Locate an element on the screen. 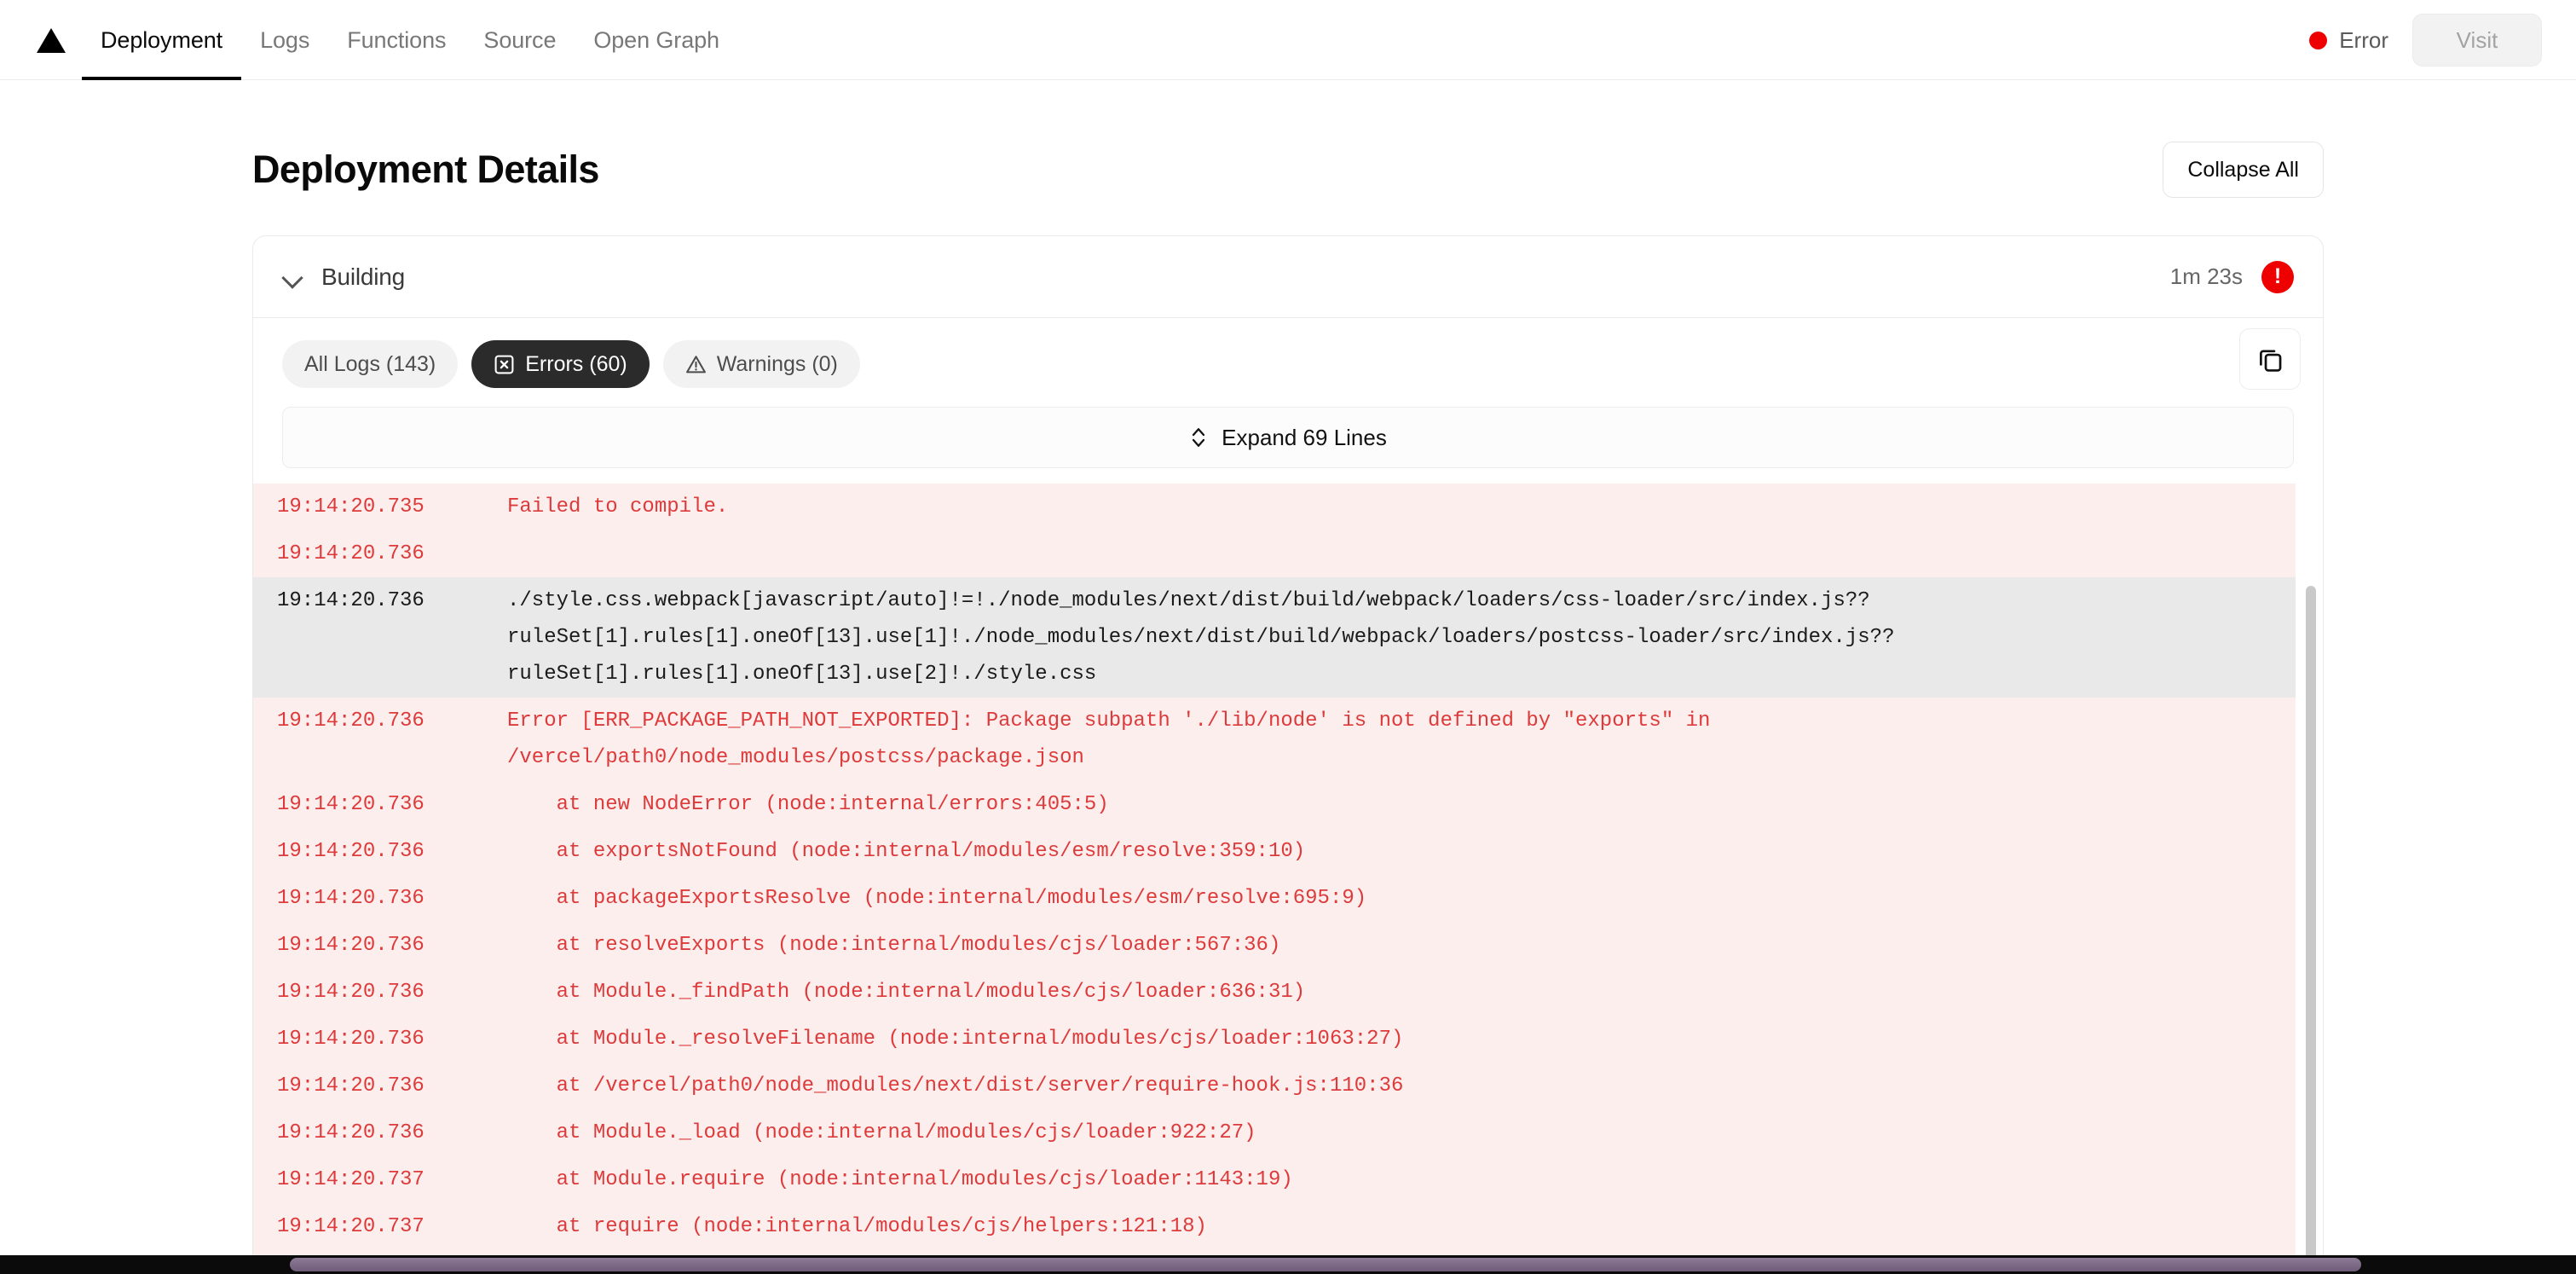 The height and width of the screenshot is (1274, 2576). tab-deployment: Deployment is located at coordinates (162, 40).